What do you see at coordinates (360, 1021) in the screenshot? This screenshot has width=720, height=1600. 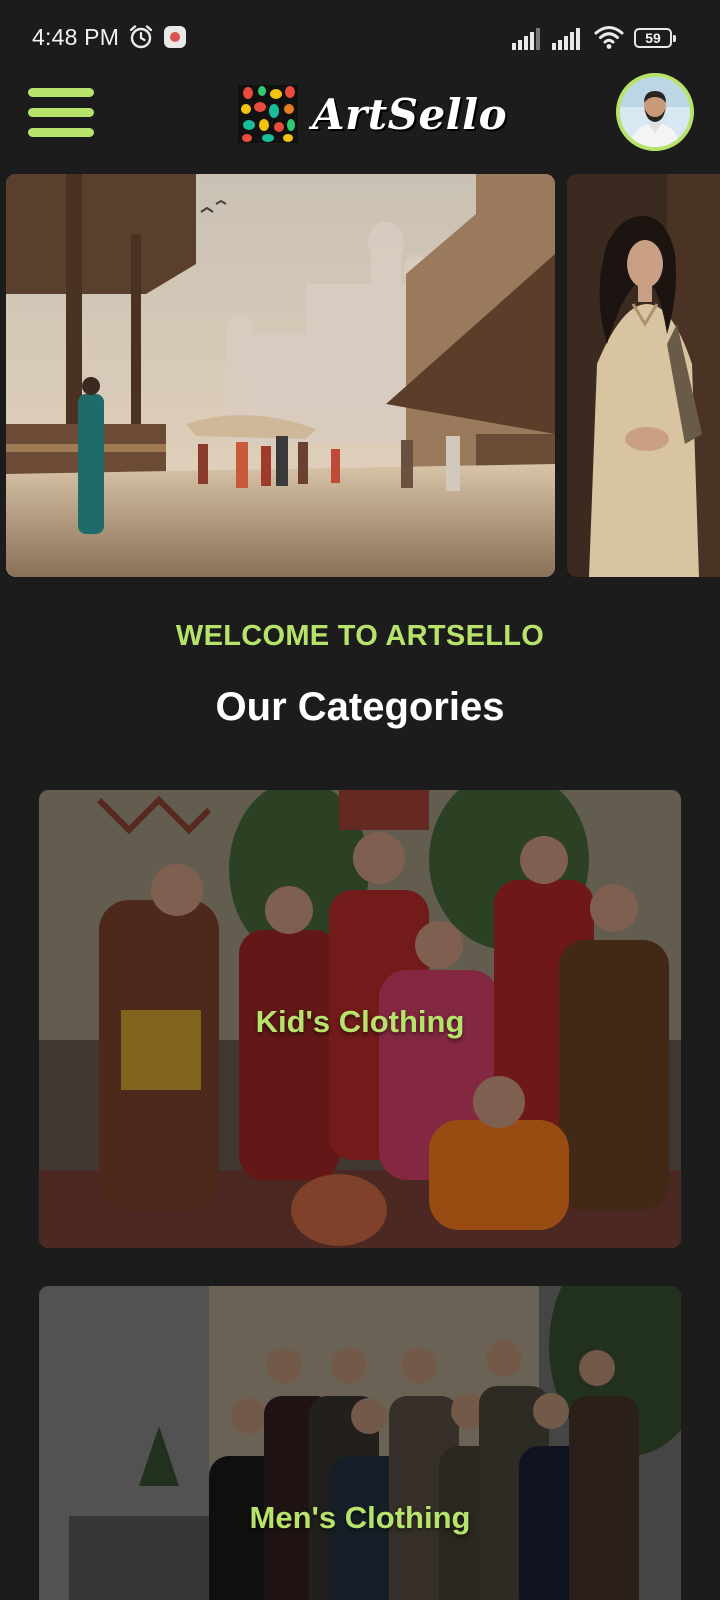 I see `category-label-kids: Kid's Clothing` at bounding box center [360, 1021].